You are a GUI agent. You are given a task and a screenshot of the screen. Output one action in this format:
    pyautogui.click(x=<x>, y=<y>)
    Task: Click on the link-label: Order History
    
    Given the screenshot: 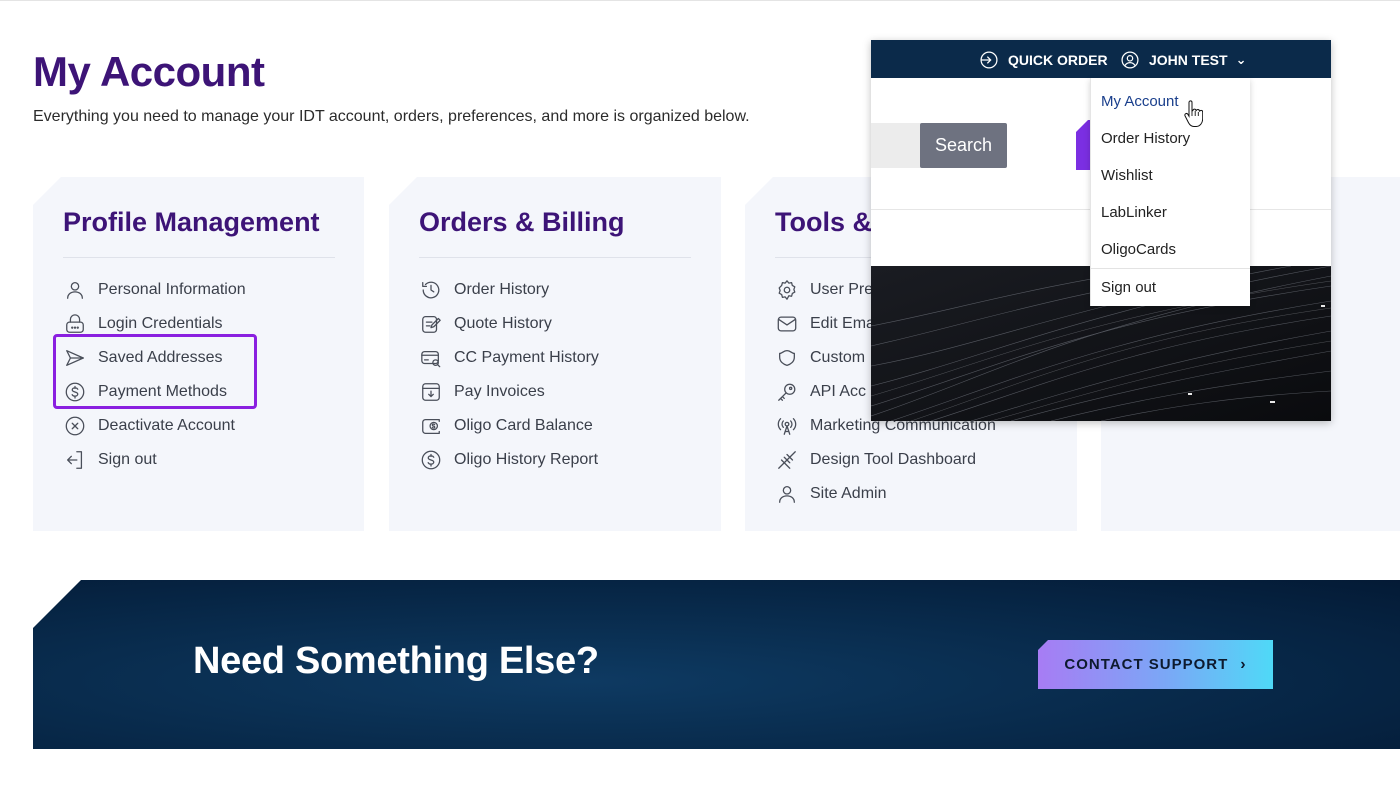 What is the action you would take?
    pyautogui.click(x=502, y=289)
    